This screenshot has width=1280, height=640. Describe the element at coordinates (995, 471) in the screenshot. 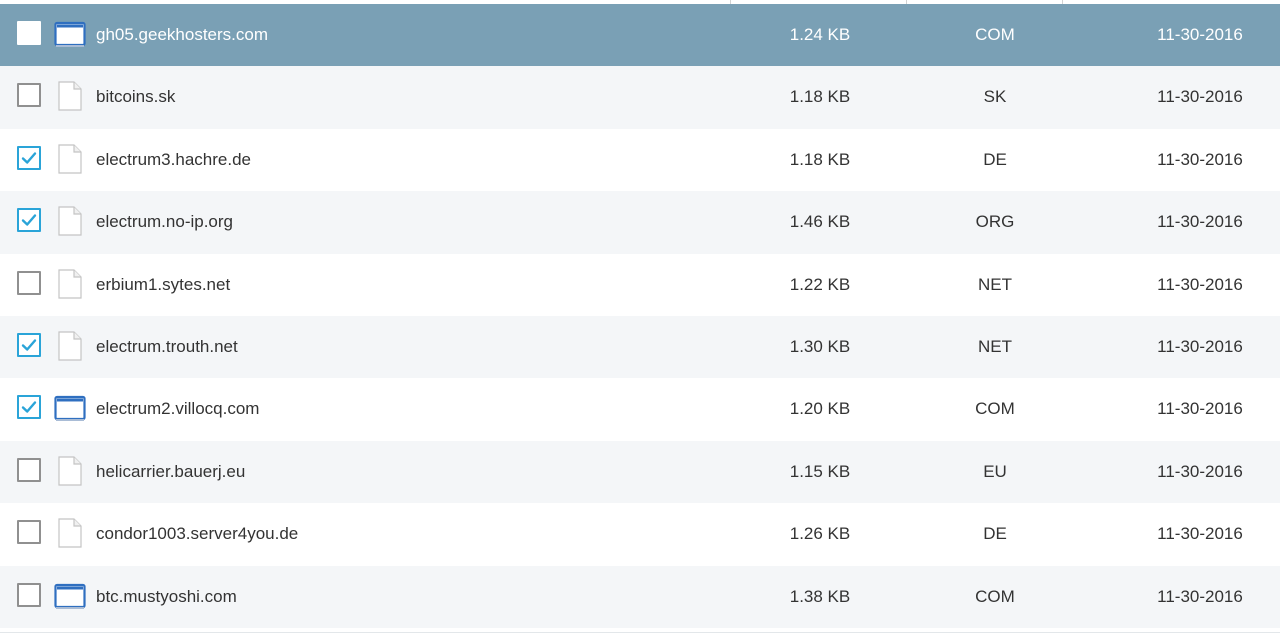

I see `file-extension: EU` at that location.